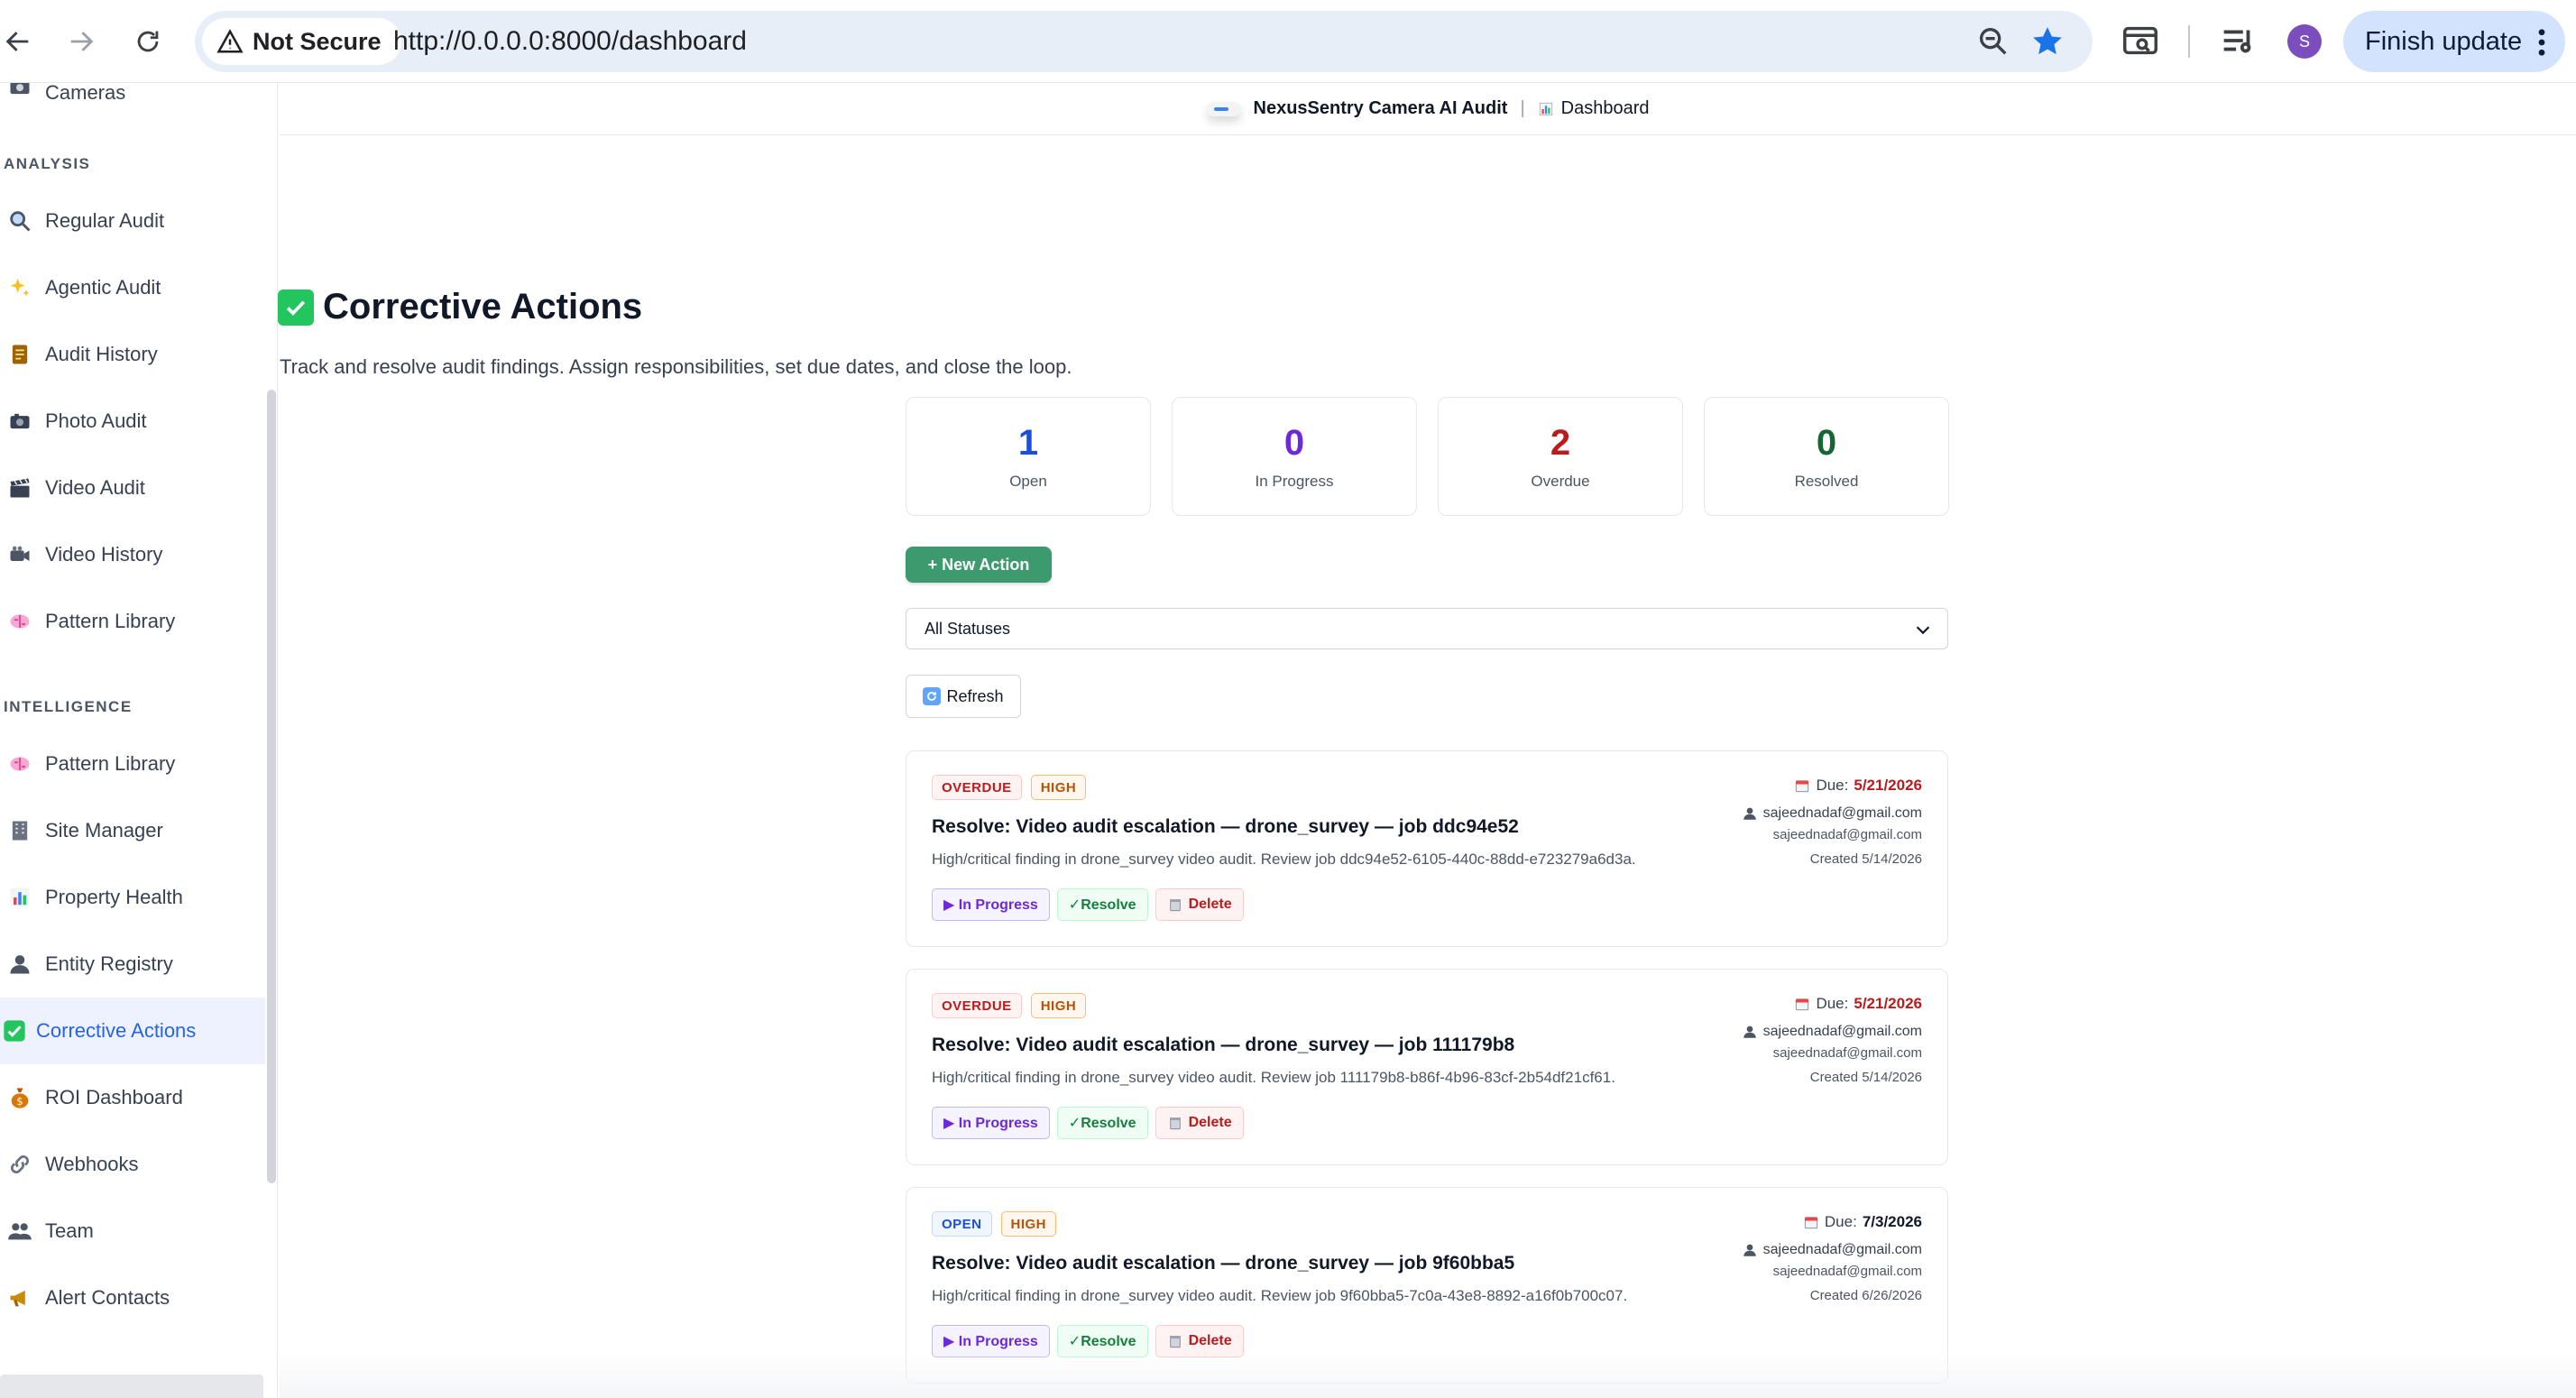  I want to click on header-page: Dashboard, so click(1594, 108).